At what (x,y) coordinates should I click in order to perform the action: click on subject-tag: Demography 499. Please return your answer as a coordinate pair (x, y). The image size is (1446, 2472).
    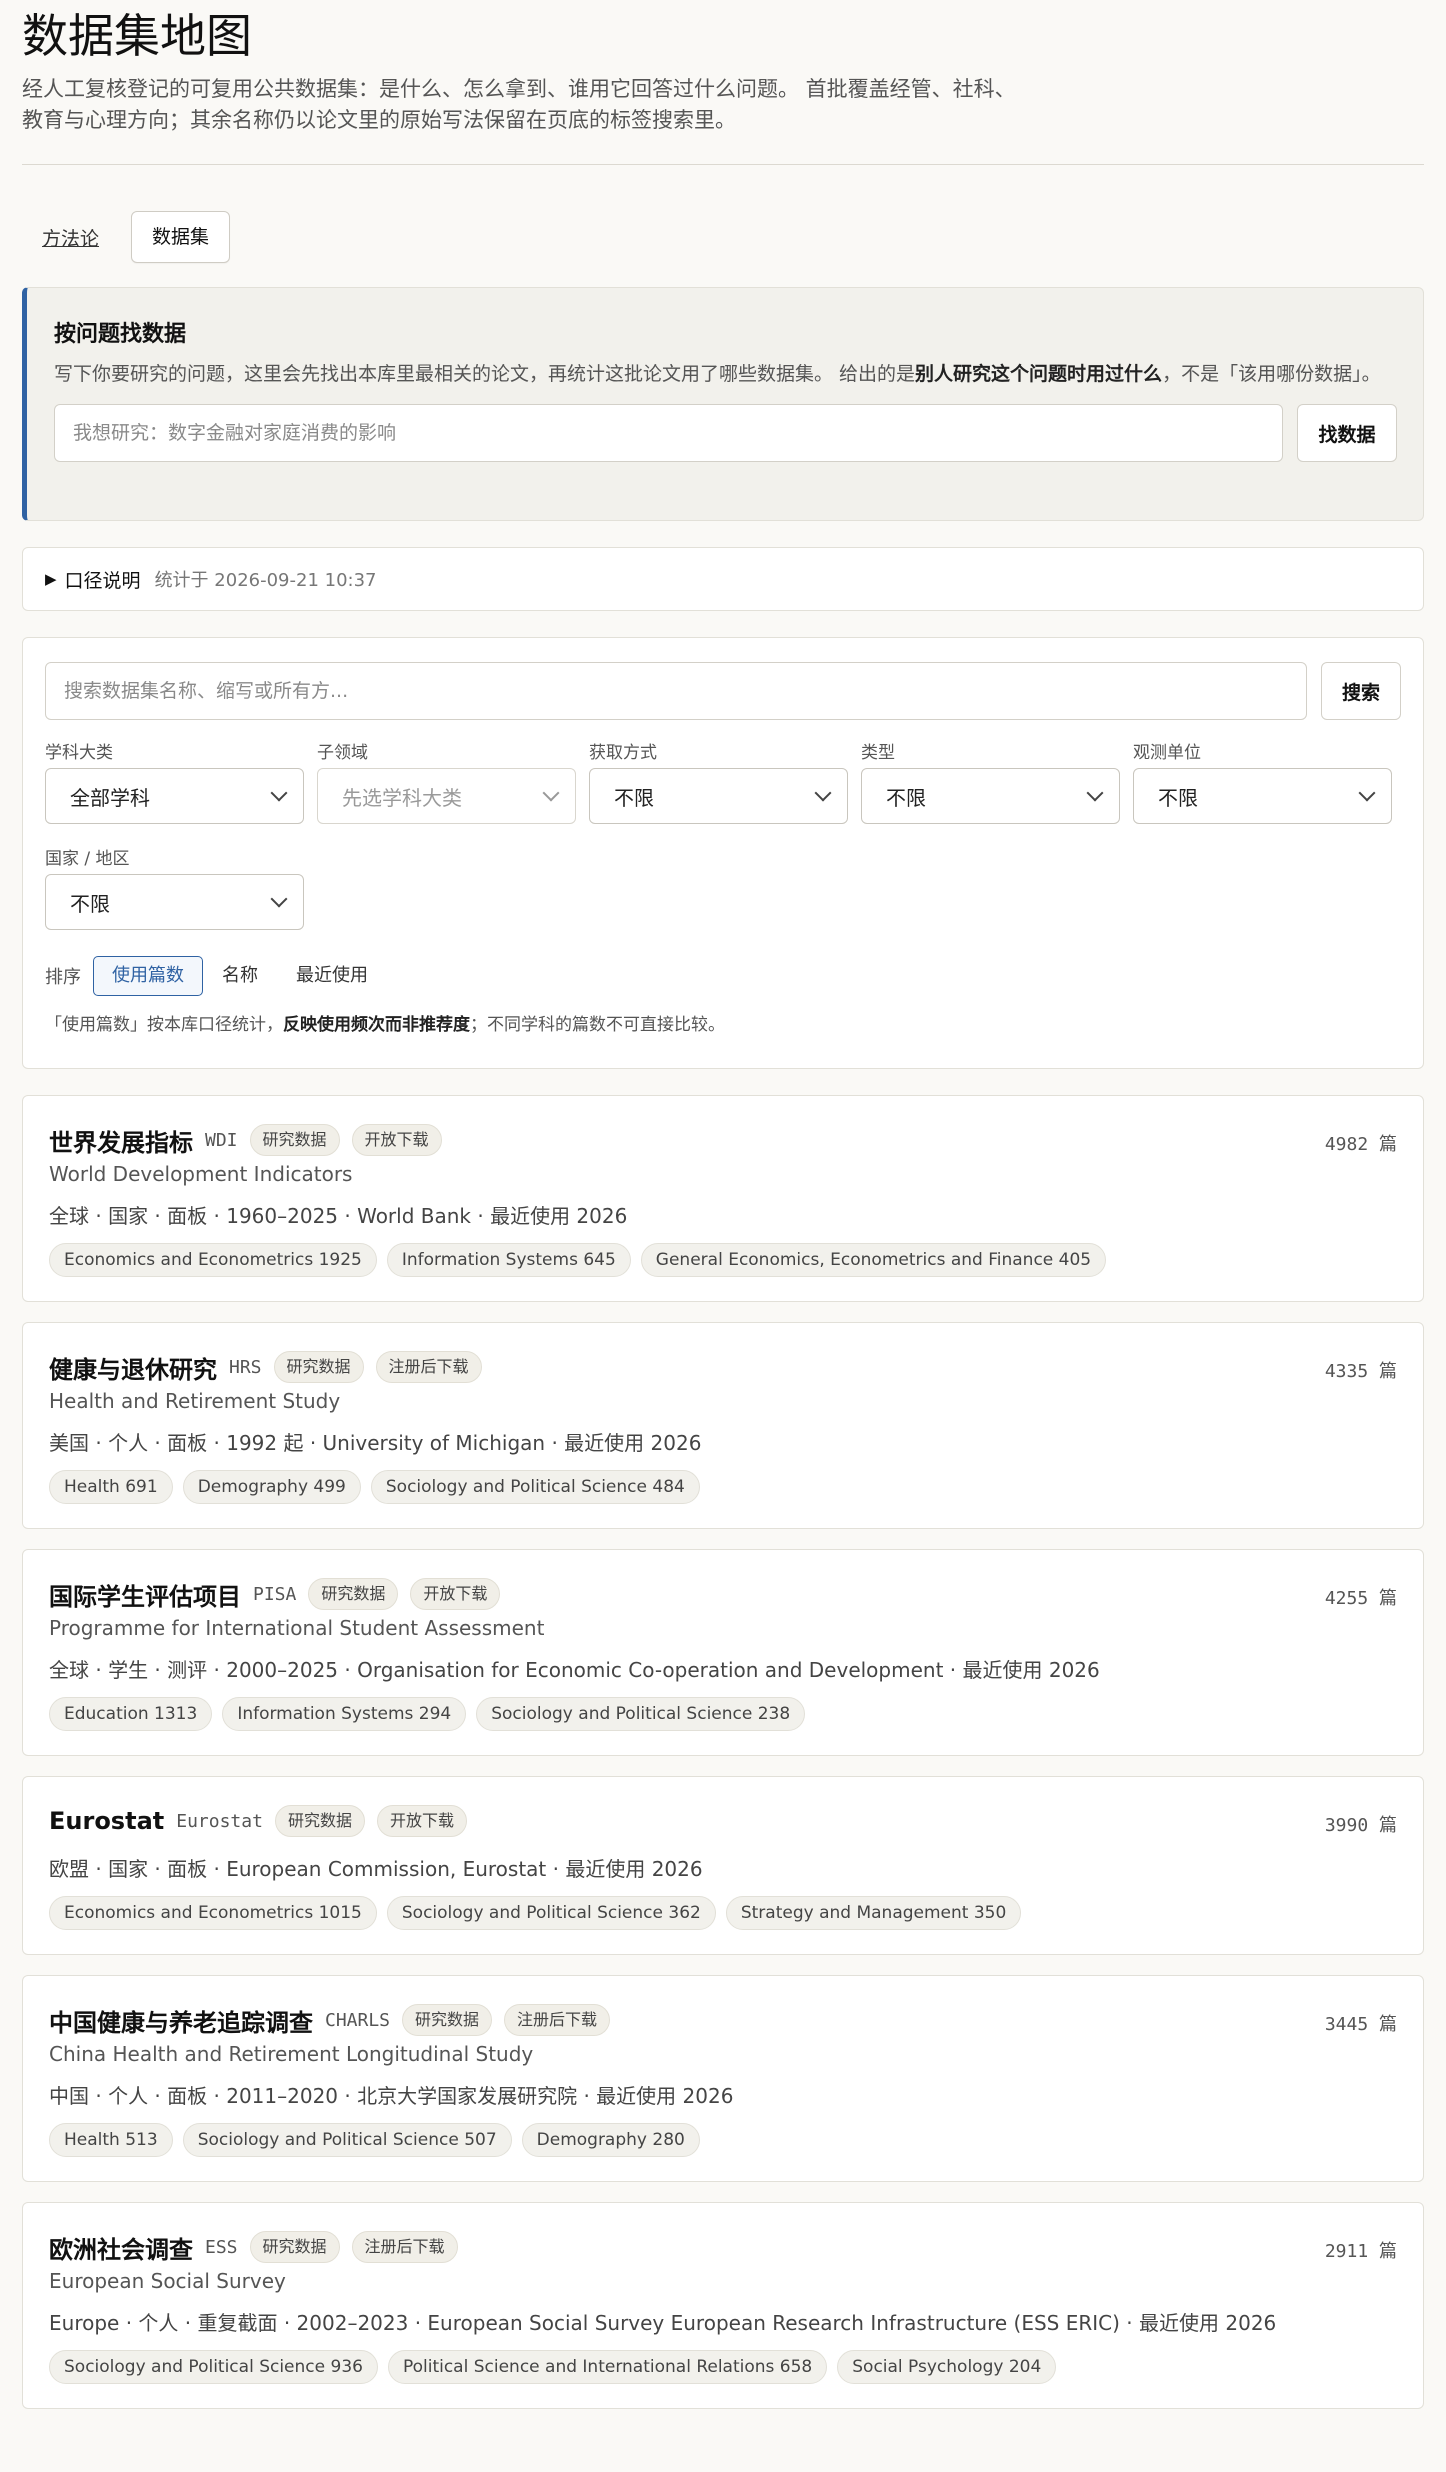
    Looking at the image, I should click on (271, 1487).